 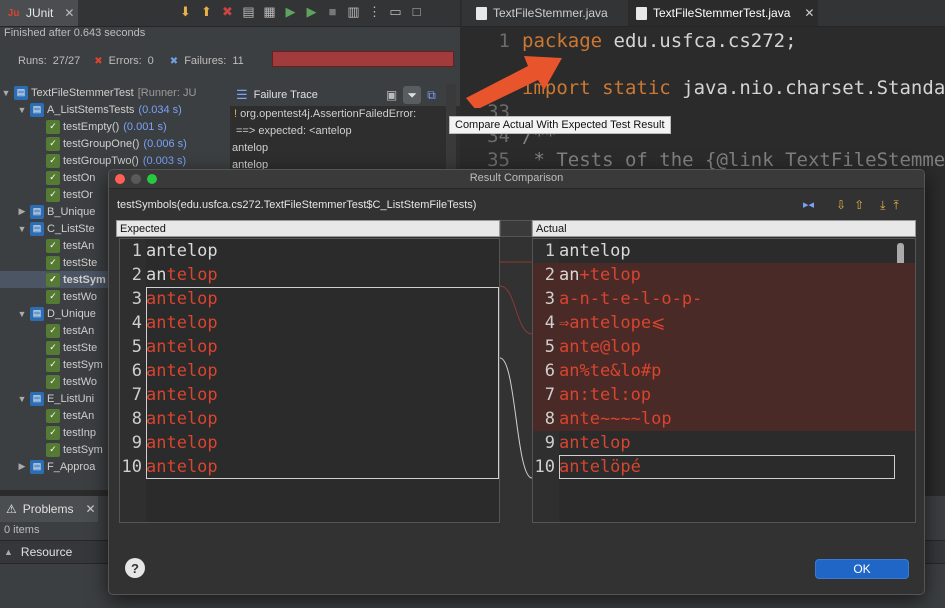 I want to click on previous-difference-icon: ⇧, so click(x=859, y=205).